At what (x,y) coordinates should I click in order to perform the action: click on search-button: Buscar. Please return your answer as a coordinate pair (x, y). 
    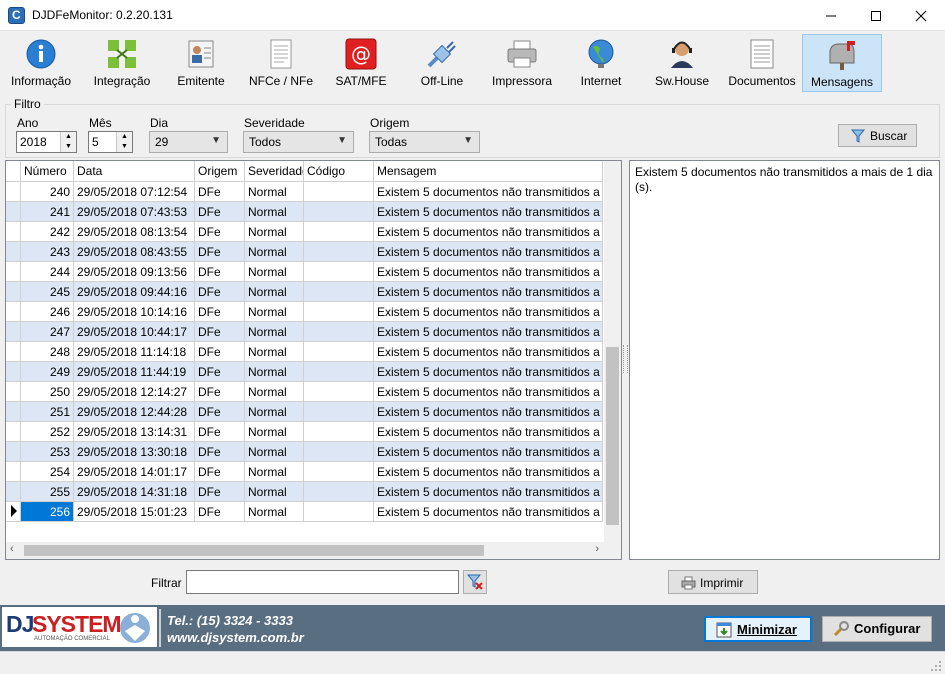
    Looking at the image, I should click on (877, 135).